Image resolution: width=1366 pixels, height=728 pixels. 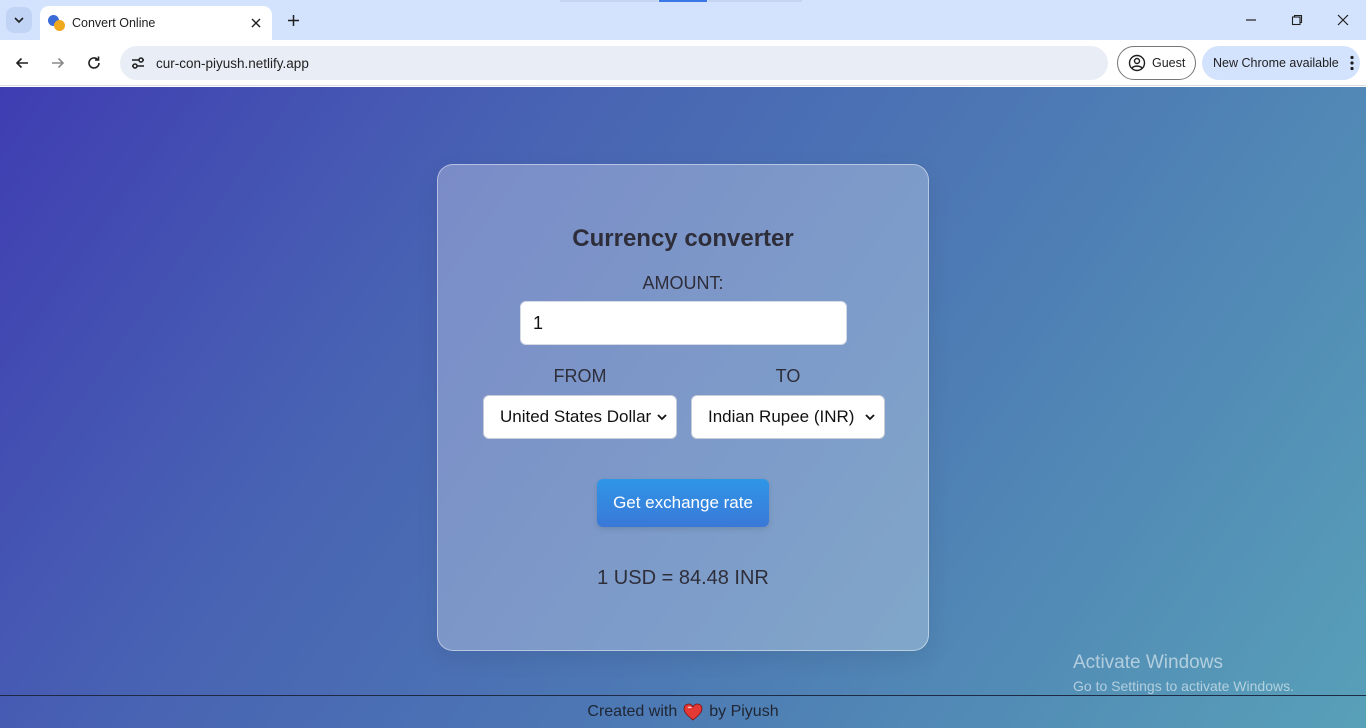 I want to click on page-title: Currency converter, so click(x=683, y=238).